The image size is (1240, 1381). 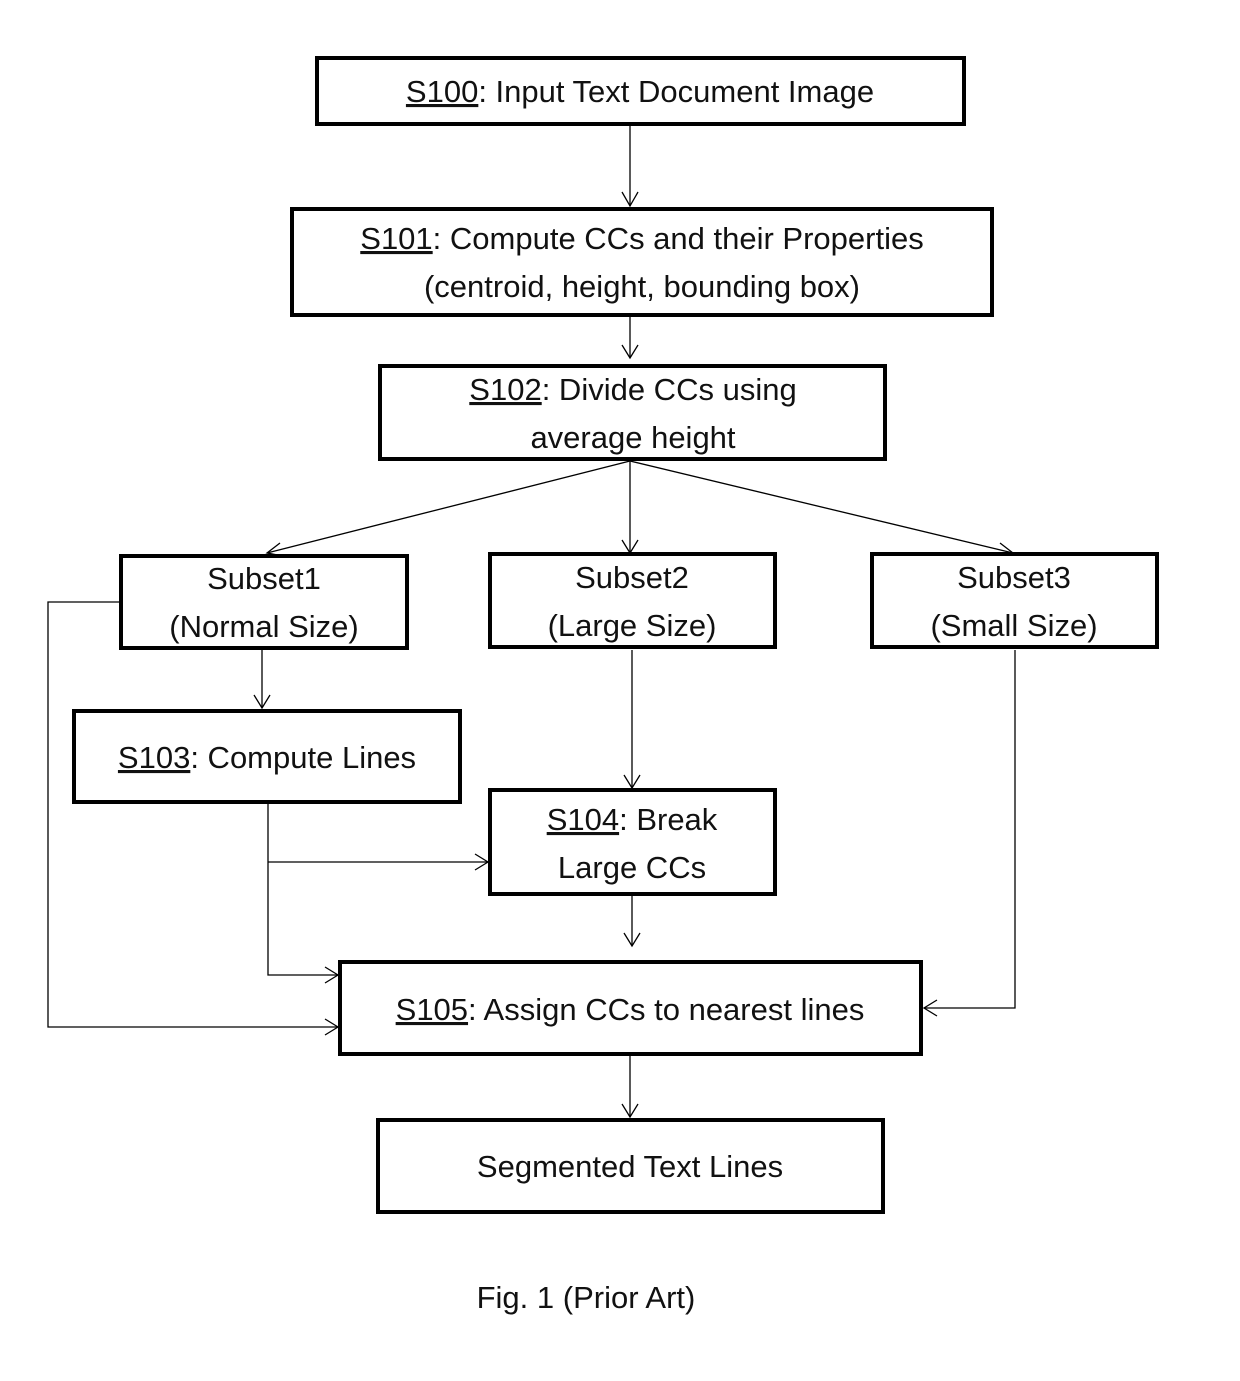 What do you see at coordinates (632, 577) in the screenshot?
I see `label-text: Subset2` at bounding box center [632, 577].